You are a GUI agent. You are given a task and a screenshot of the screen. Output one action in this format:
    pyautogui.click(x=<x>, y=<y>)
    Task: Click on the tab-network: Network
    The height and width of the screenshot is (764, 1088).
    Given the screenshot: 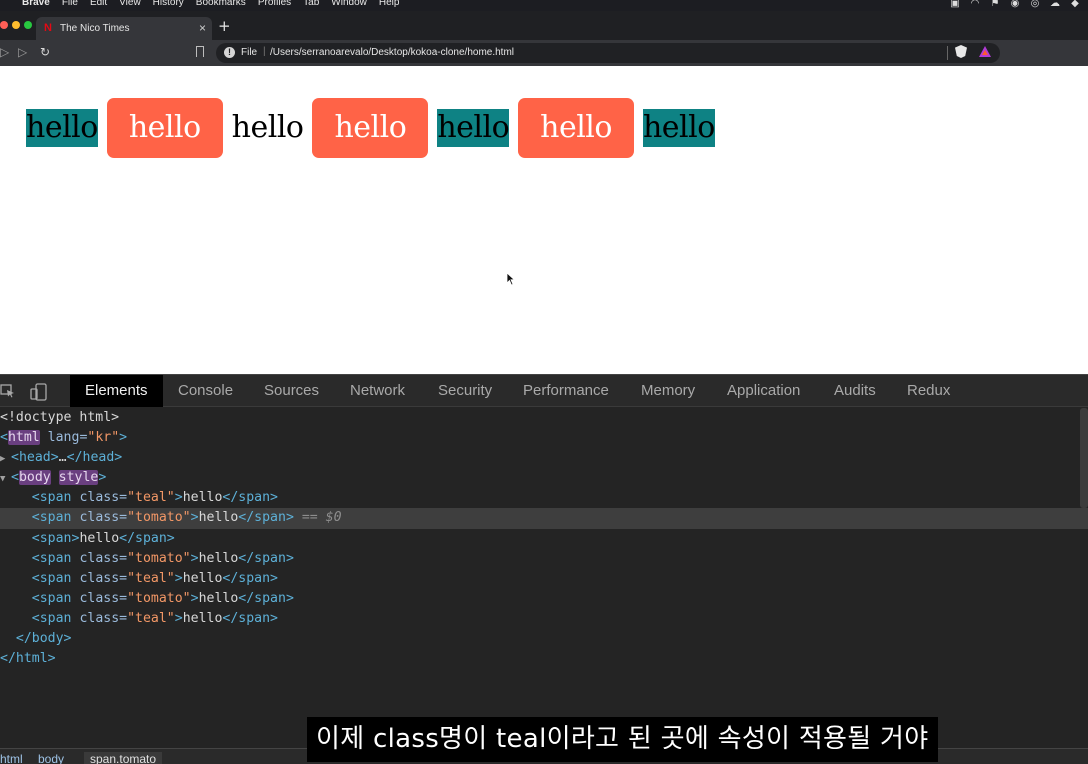 What is the action you would take?
    pyautogui.click(x=377, y=391)
    